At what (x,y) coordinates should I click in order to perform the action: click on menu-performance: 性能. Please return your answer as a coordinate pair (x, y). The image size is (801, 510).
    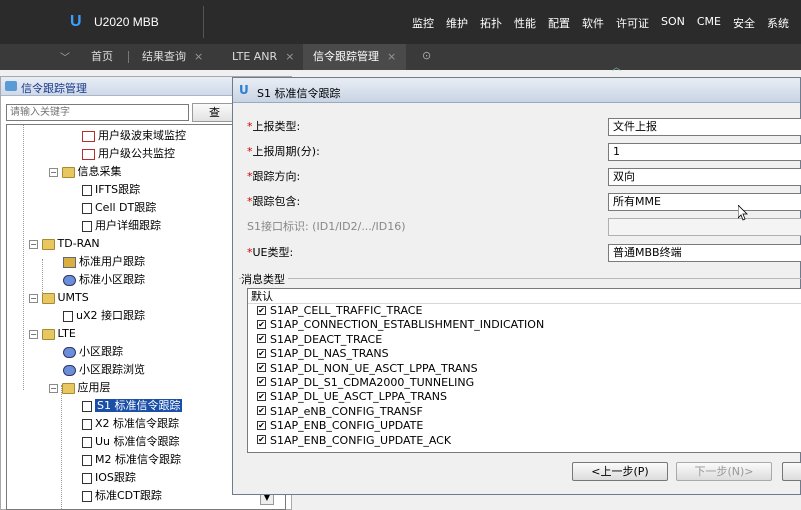
    Looking at the image, I should click on (525, 23).